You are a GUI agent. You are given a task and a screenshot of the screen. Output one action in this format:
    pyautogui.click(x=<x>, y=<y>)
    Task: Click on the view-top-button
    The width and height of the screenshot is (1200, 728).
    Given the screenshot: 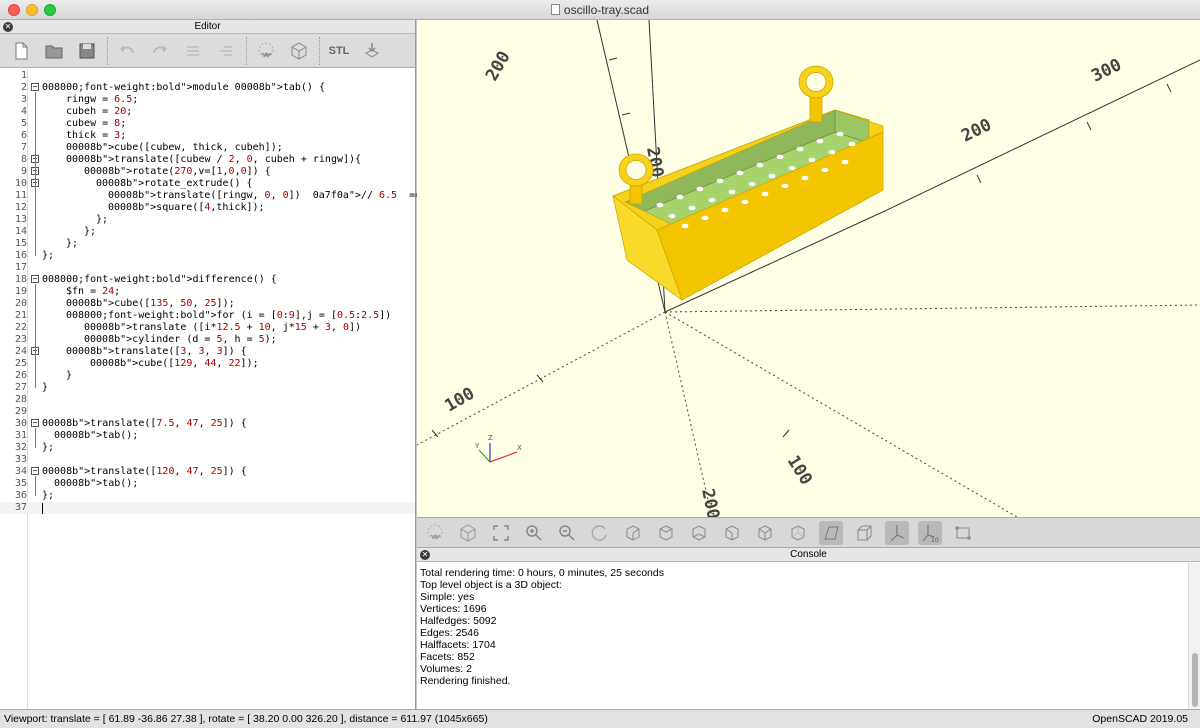 What is the action you would take?
    pyautogui.click(x=666, y=533)
    